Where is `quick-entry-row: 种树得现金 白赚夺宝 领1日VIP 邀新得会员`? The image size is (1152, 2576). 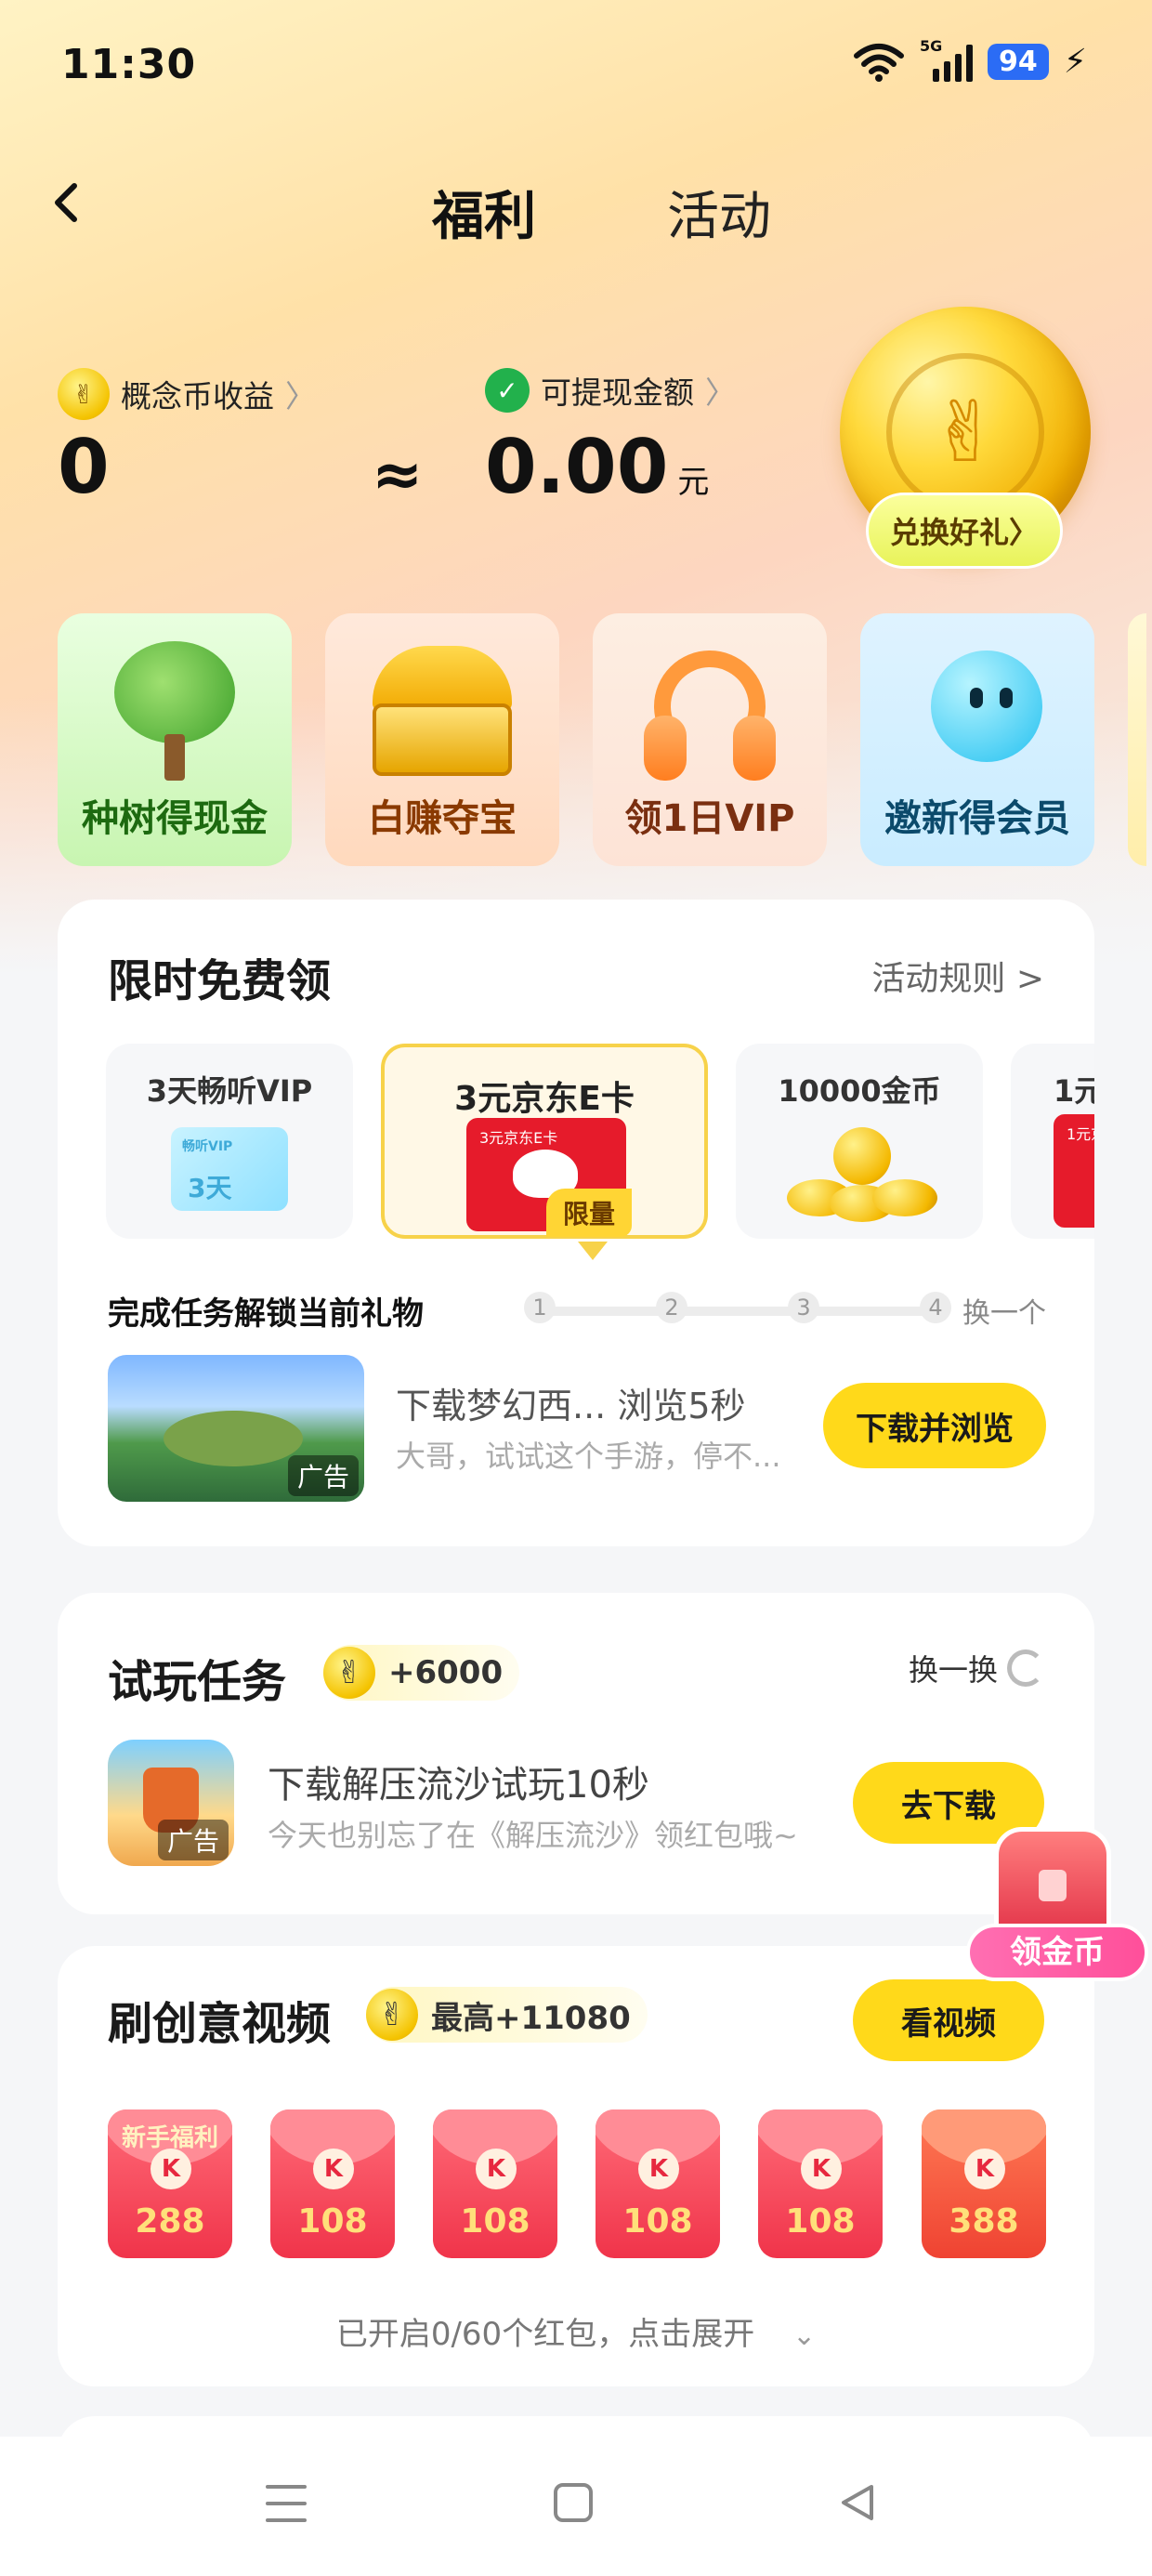
quick-entry-row: 种树得现金 白赚夺宝 领1日VIP 邀新得会员 is located at coordinates (602, 739).